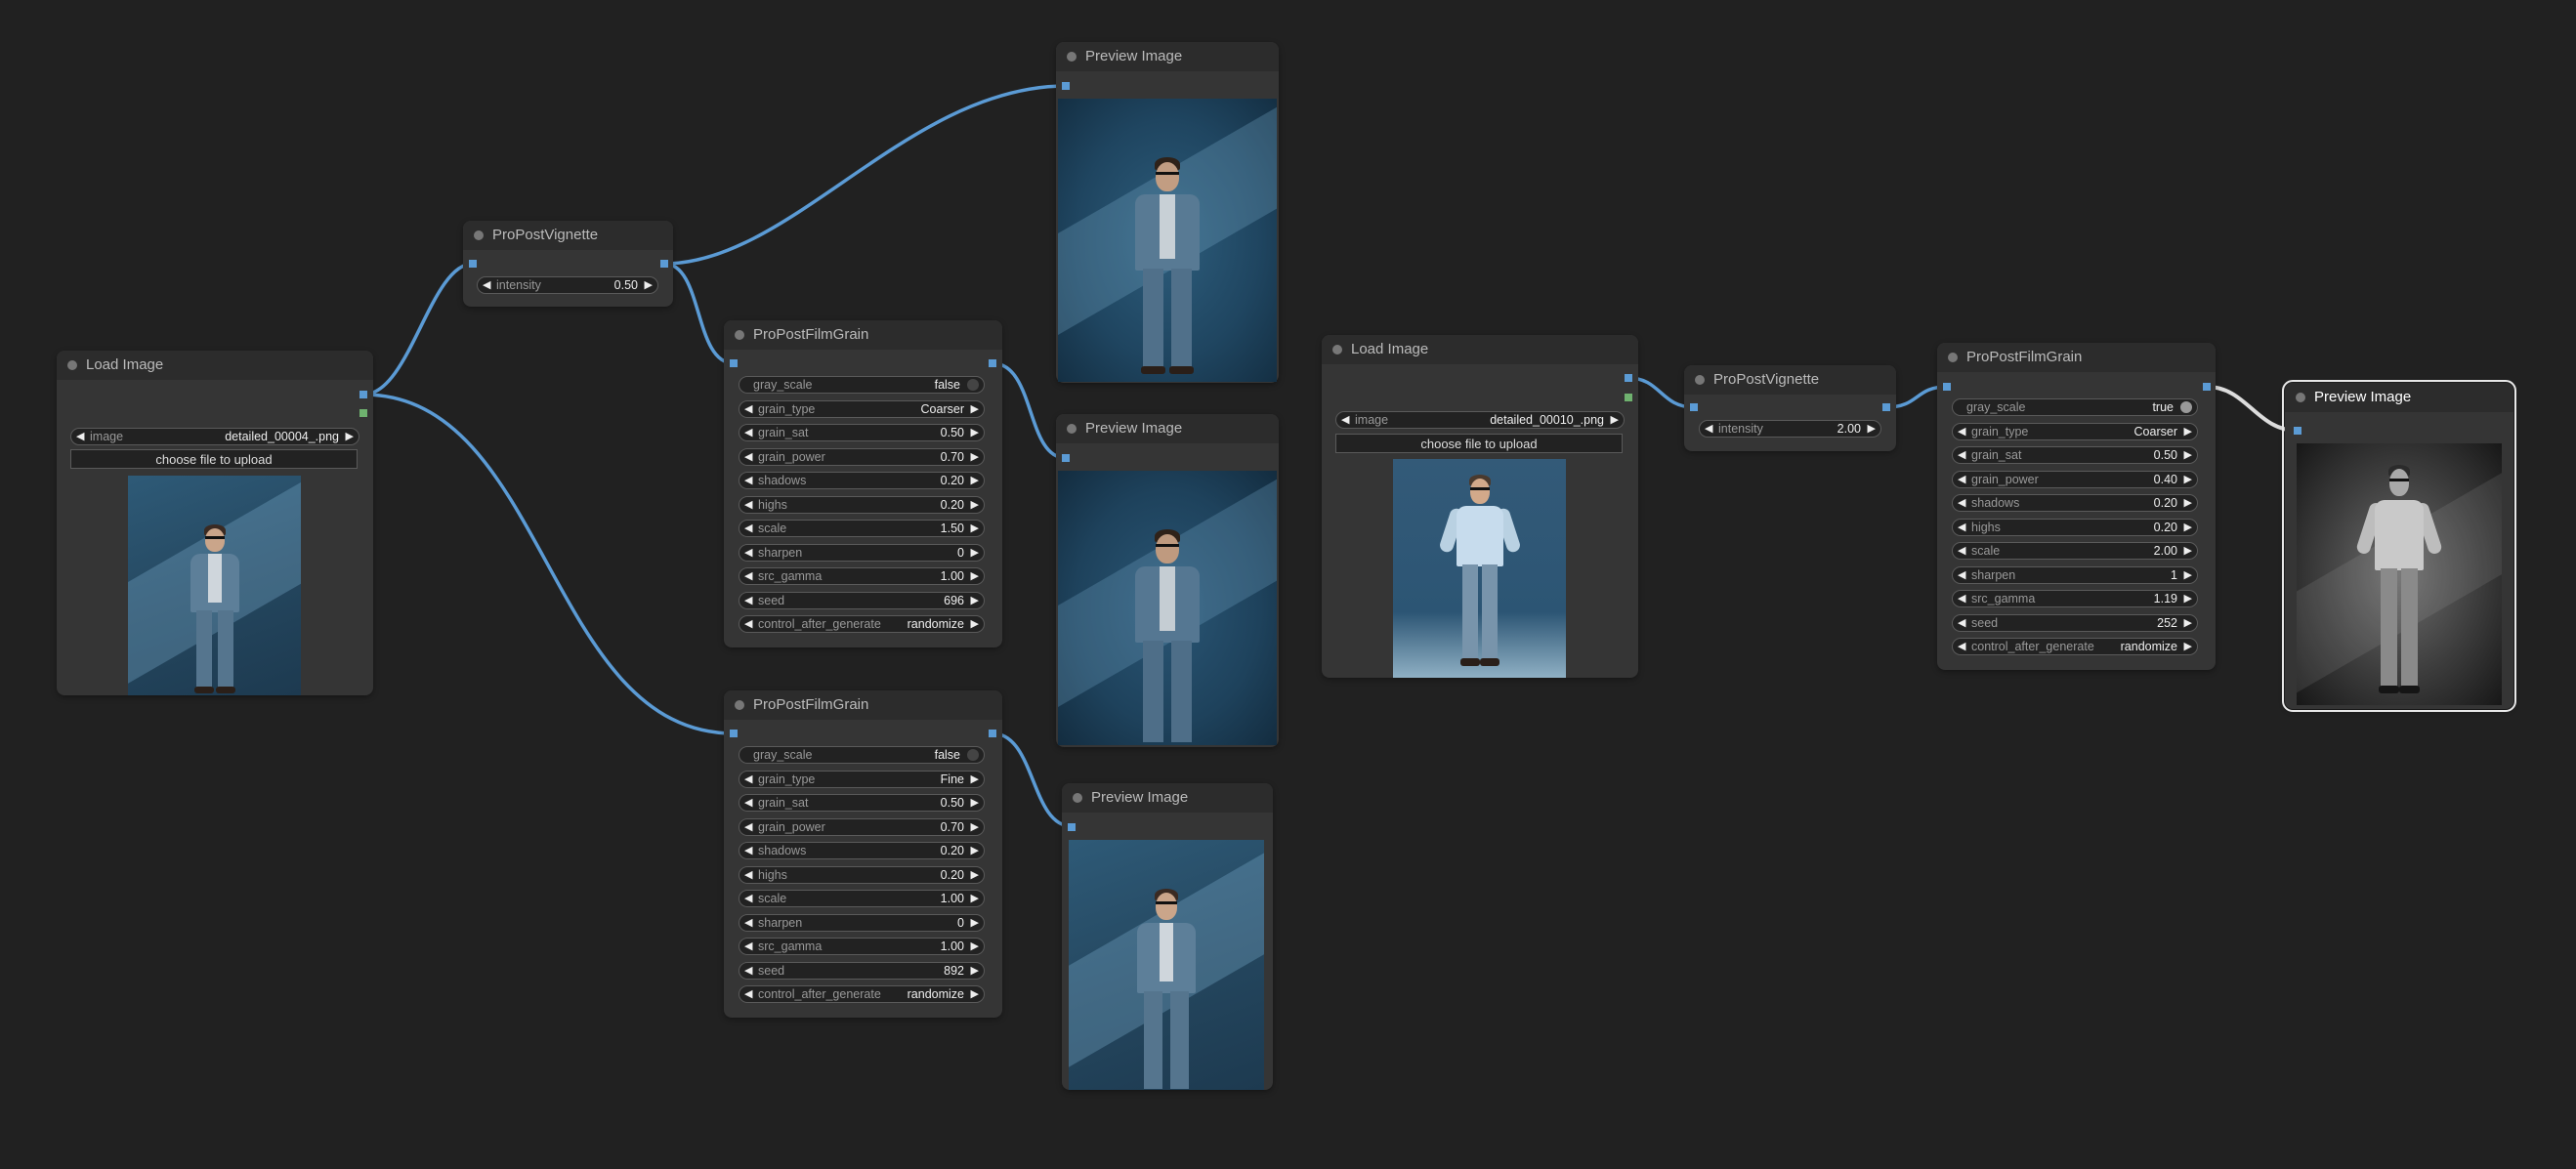 The image size is (2576, 1169). I want to click on image-select-widget: ◀ image detailed_00004_.png ▶, so click(214, 436).